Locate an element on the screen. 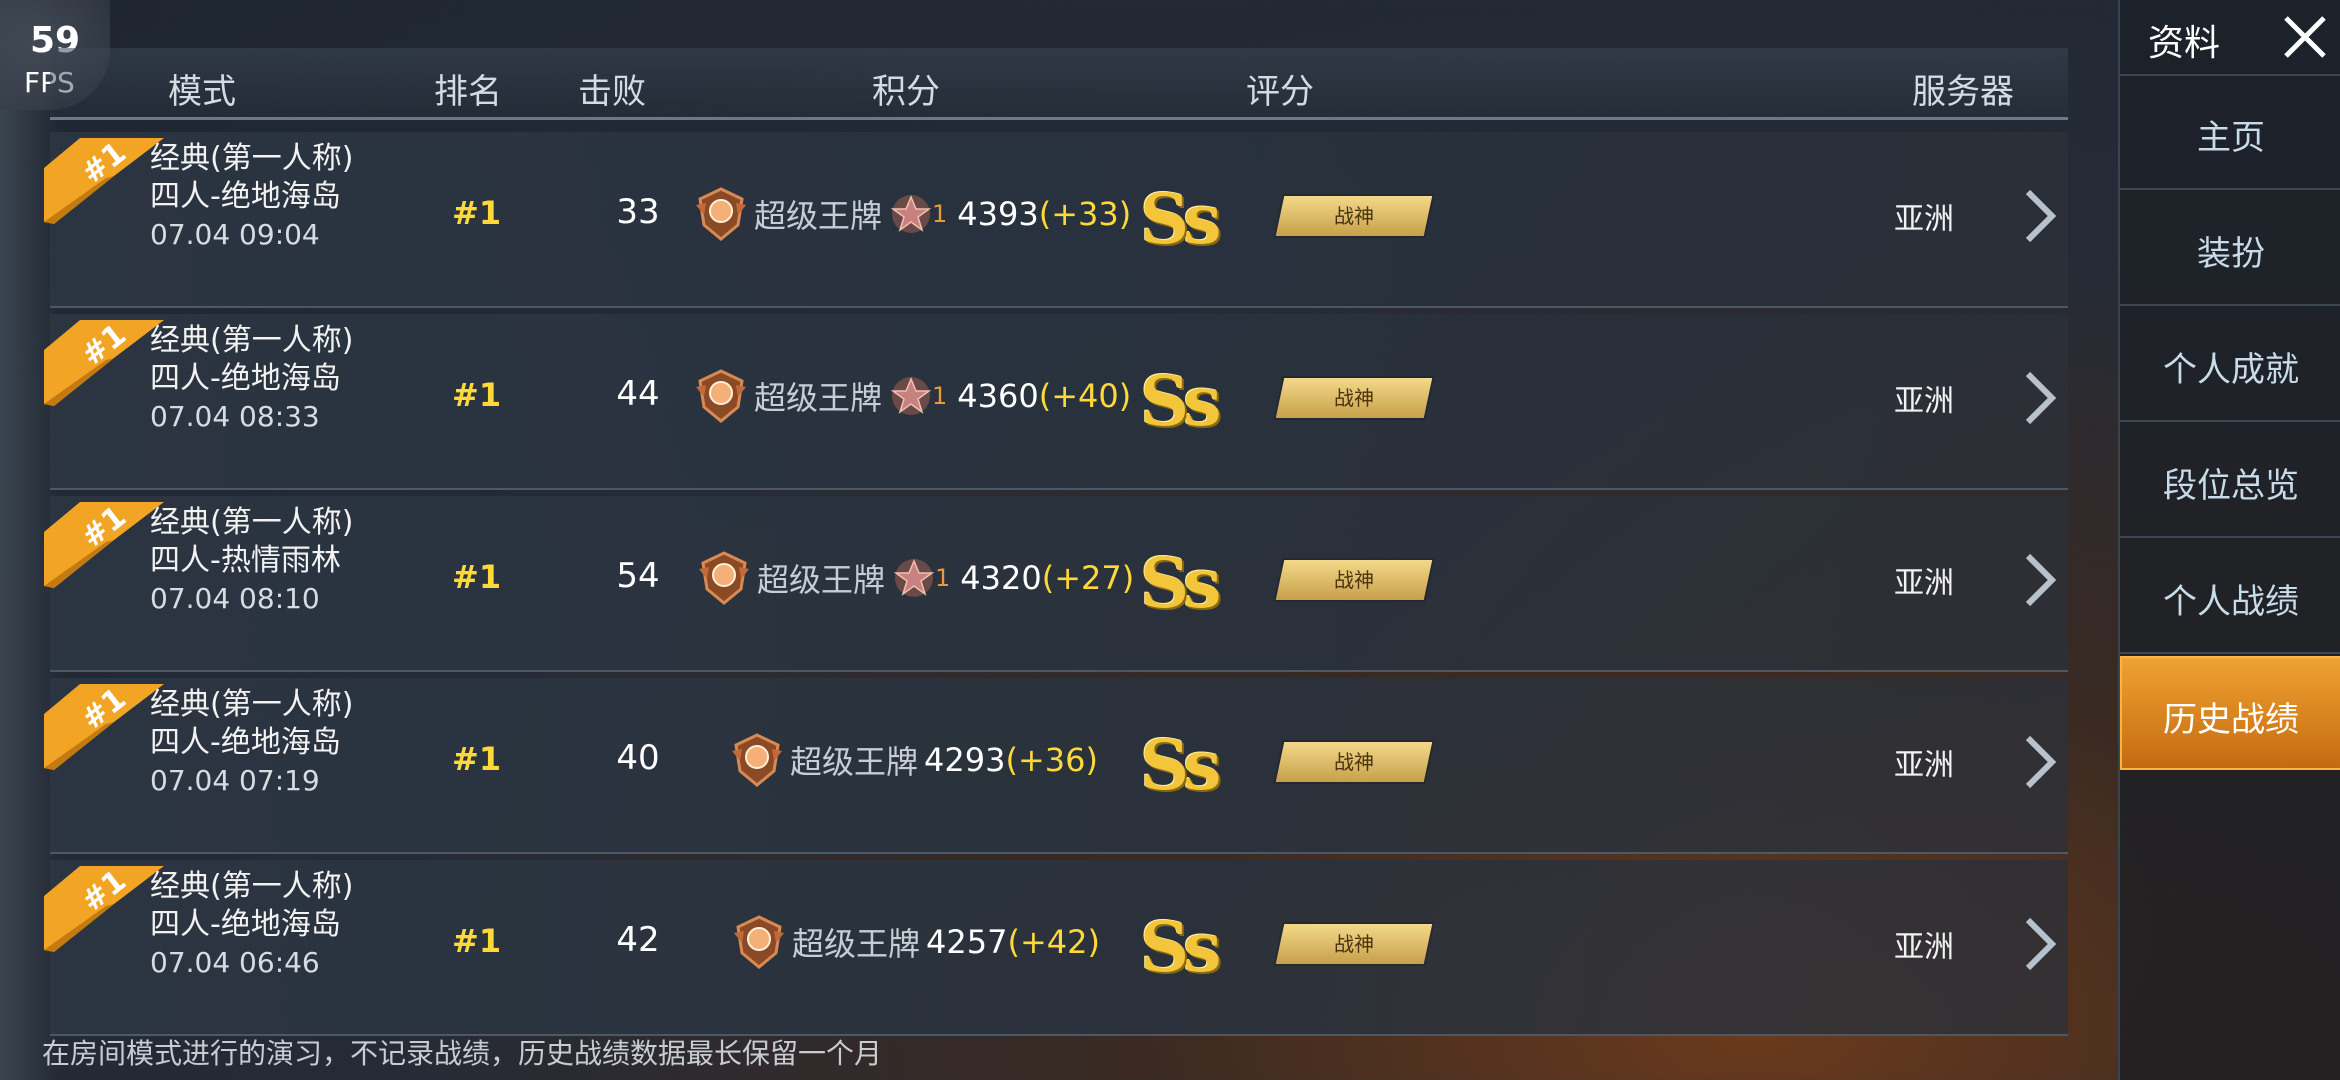  match-mode: 经典(第一人称) 四人-绝地海岛 07.04 07:19 is located at coordinates (251, 743).